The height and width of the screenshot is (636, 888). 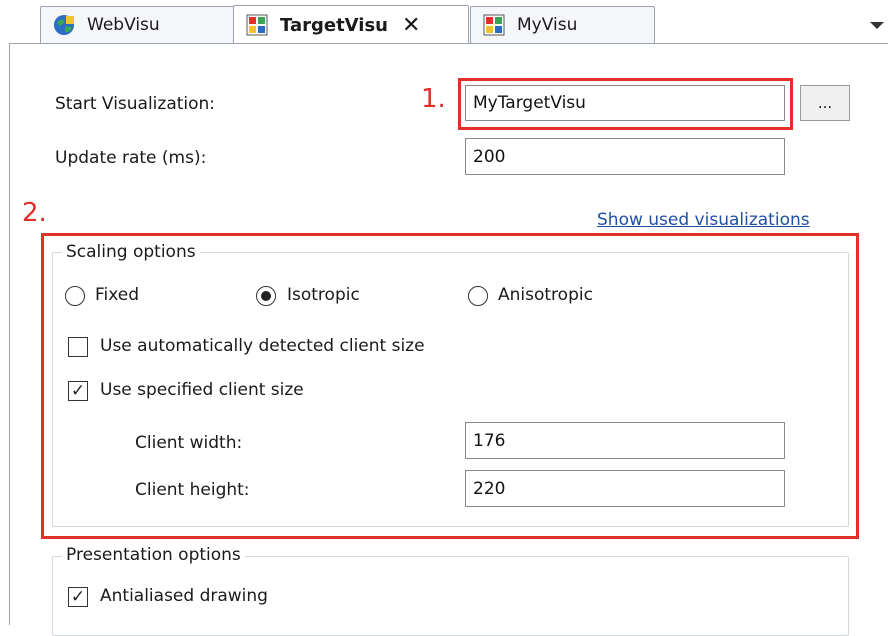 What do you see at coordinates (877, 25) in the screenshot?
I see `tab-list-dropdown-icon` at bounding box center [877, 25].